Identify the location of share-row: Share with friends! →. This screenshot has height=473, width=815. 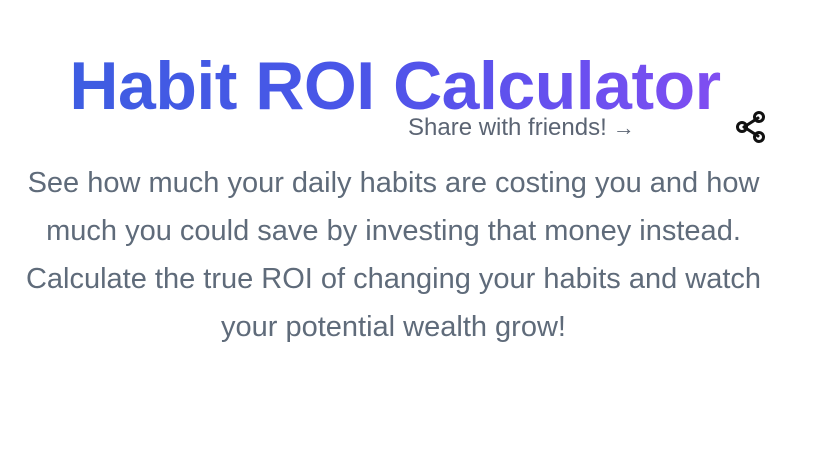
(521, 128).